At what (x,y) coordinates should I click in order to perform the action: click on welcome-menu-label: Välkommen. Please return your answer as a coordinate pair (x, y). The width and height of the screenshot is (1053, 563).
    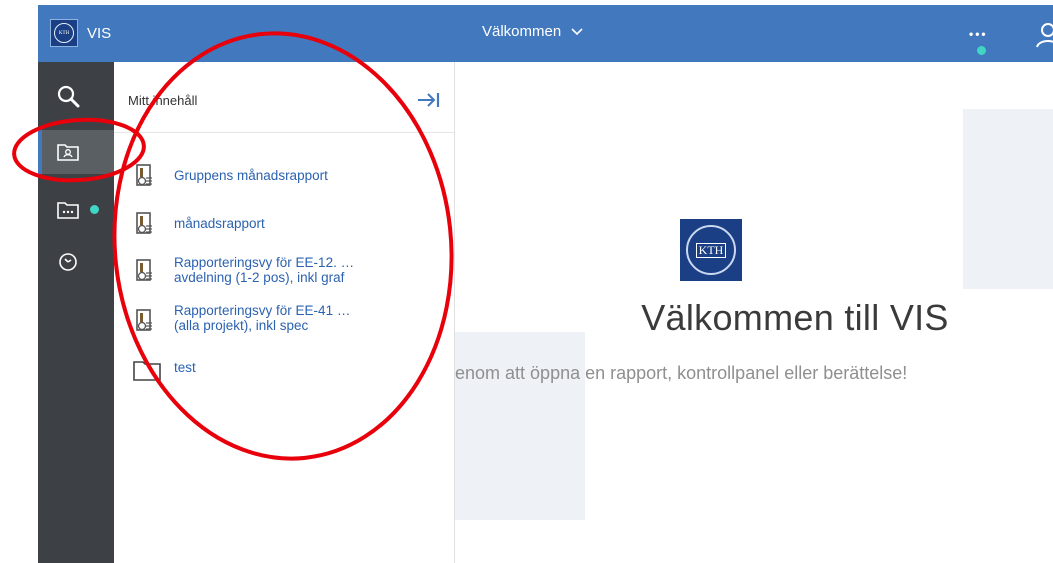
    Looking at the image, I should click on (522, 31).